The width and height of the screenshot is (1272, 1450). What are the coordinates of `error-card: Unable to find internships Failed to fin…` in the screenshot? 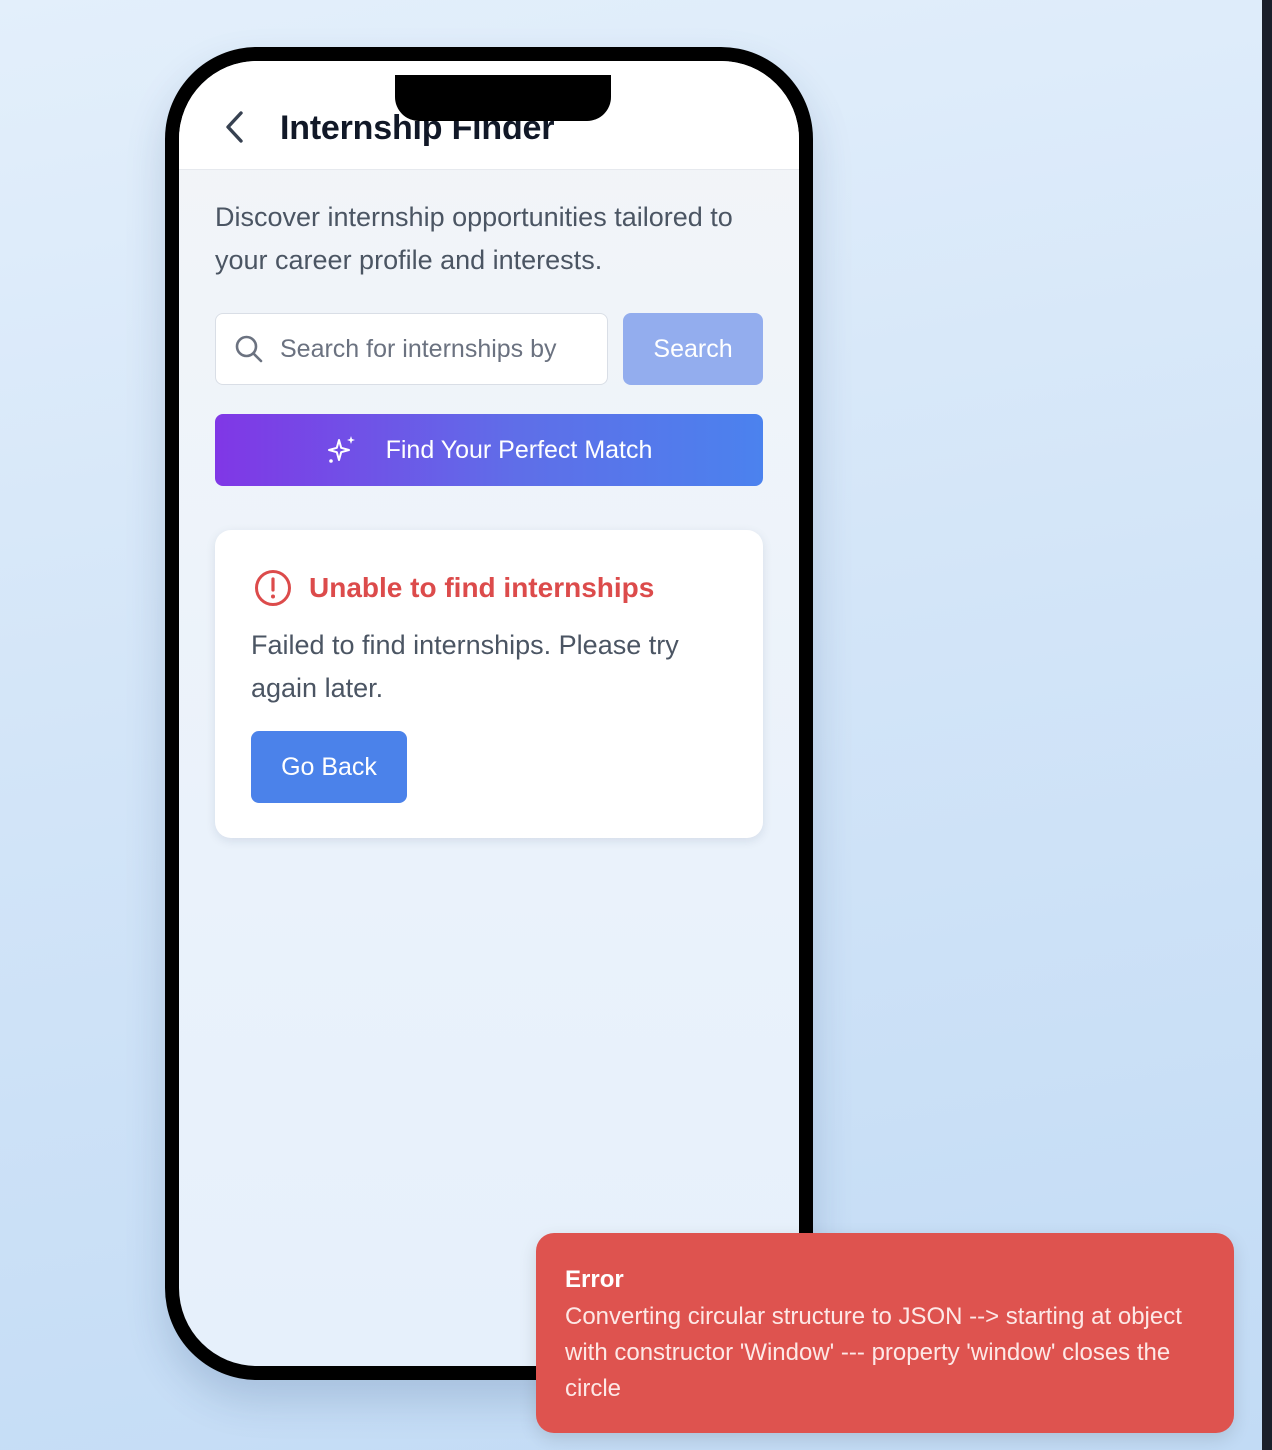 It's located at (489, 684).